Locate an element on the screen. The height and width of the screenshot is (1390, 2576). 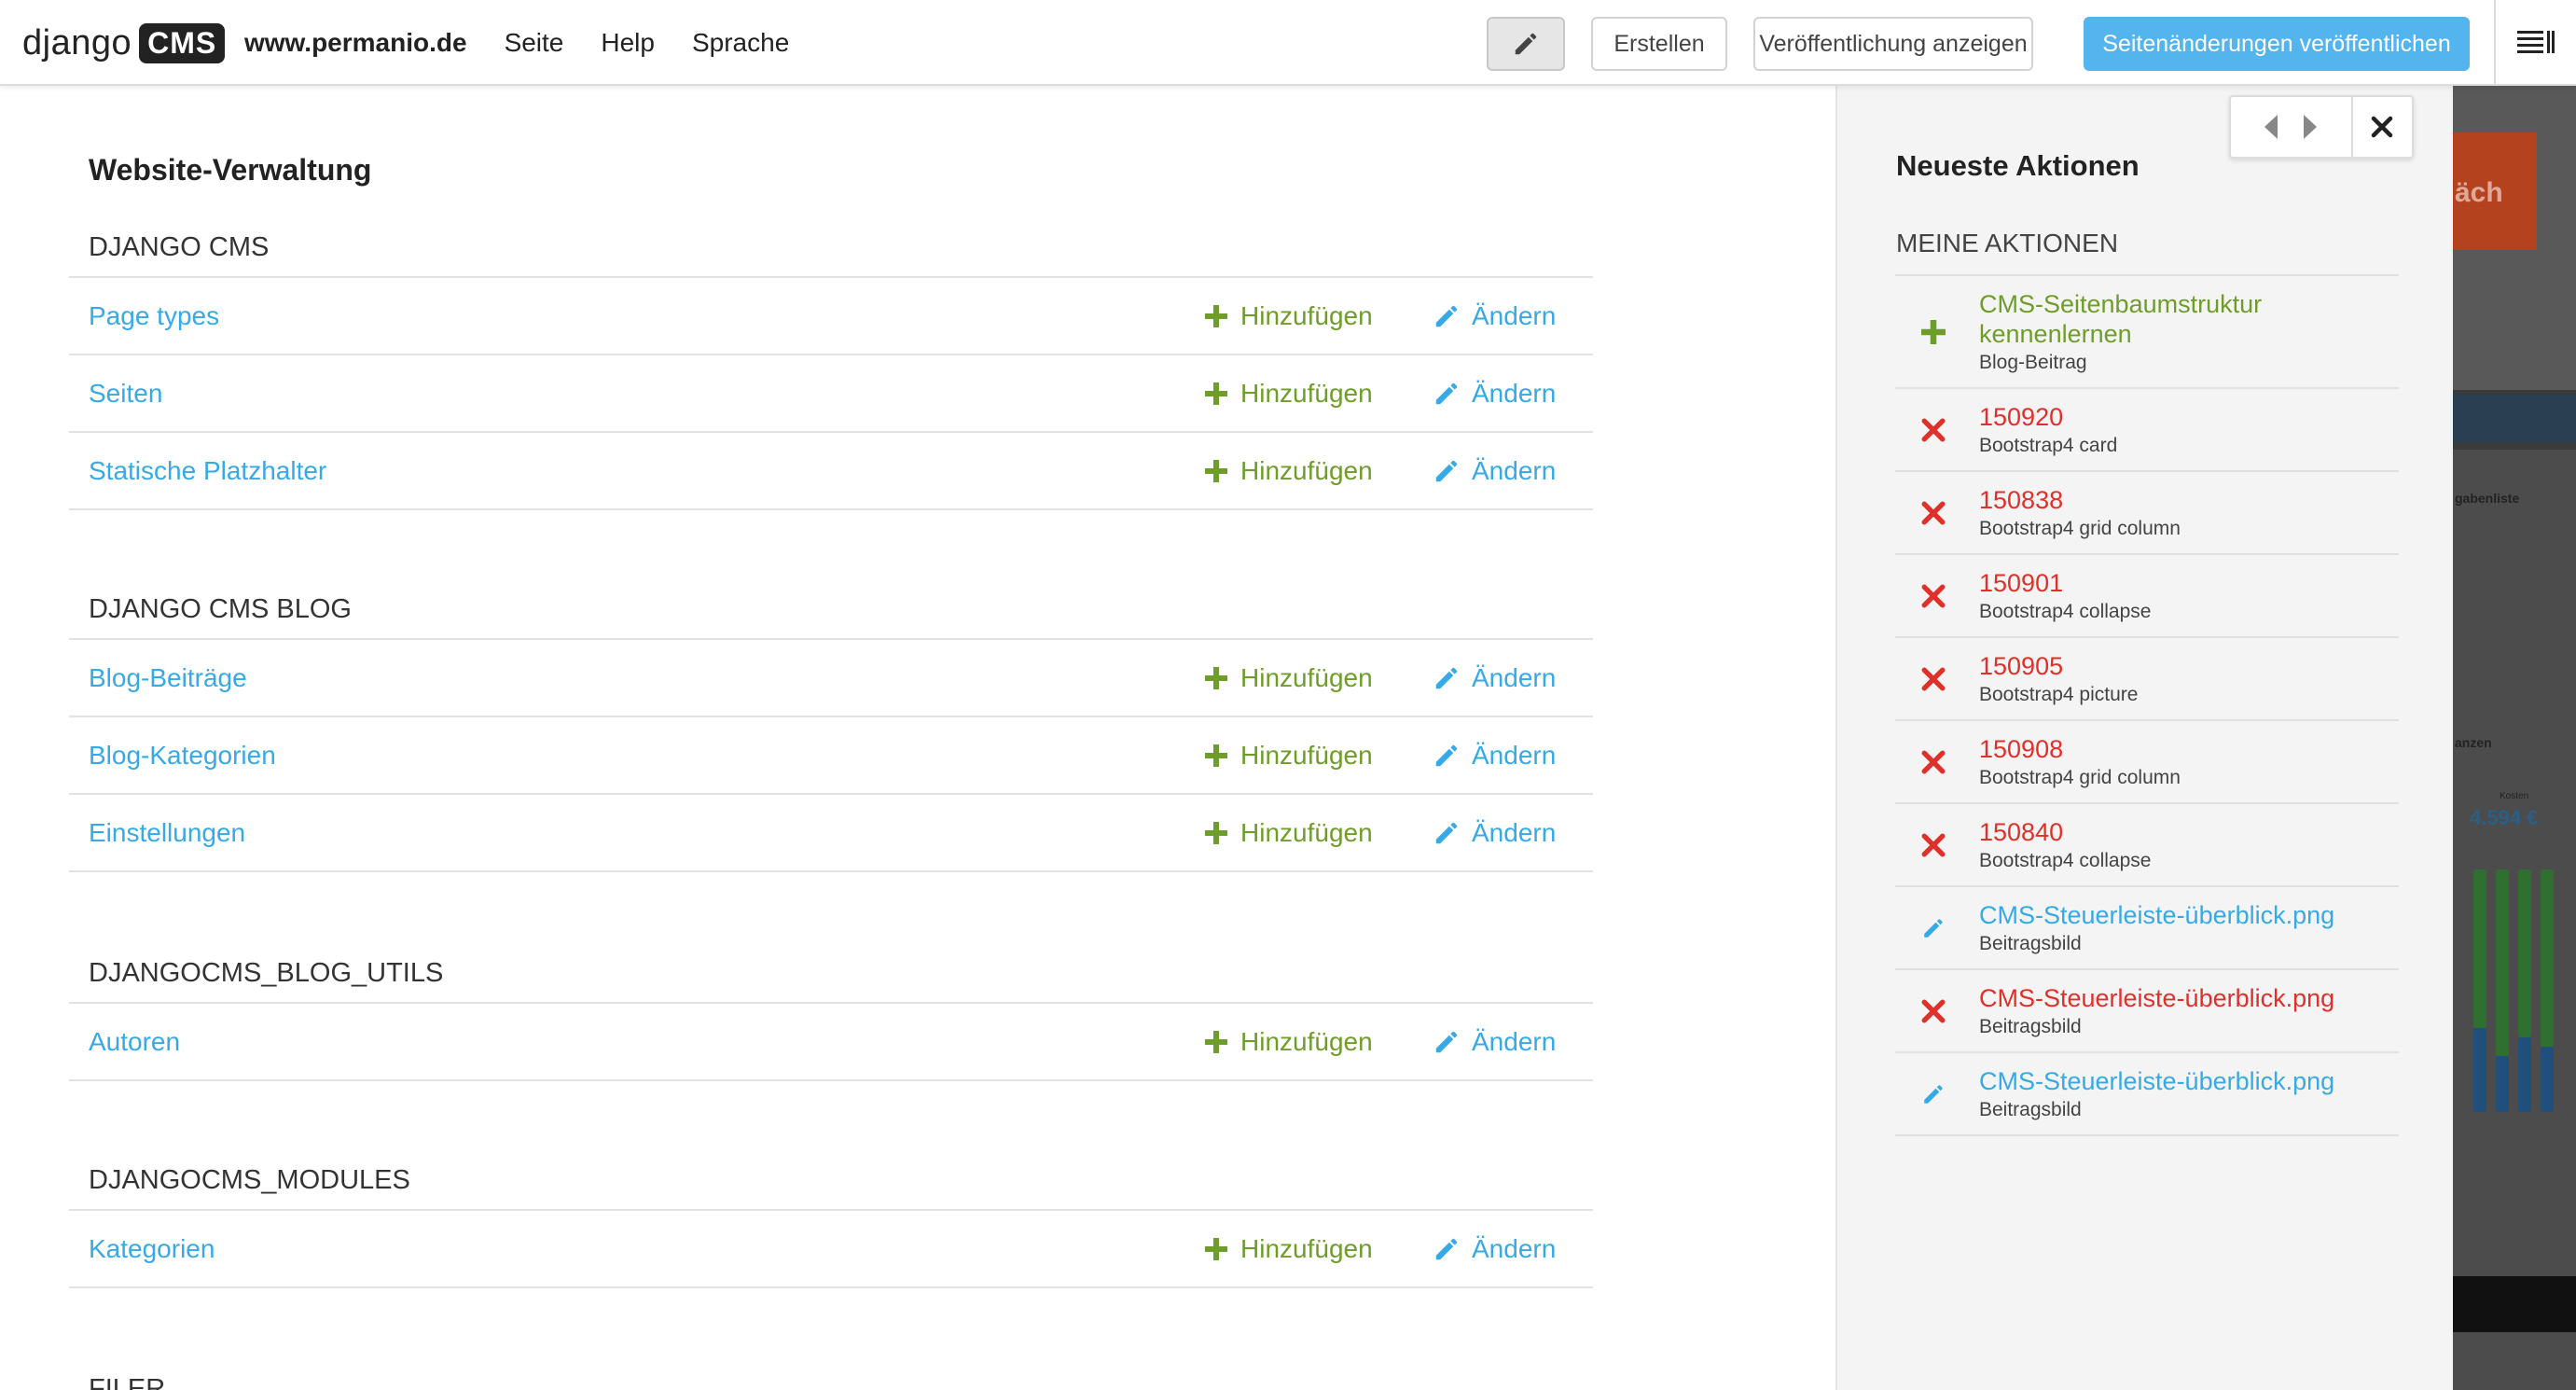
list-item: 150840 Bootstrap4 collapse is located at coordinates (2147, 845).